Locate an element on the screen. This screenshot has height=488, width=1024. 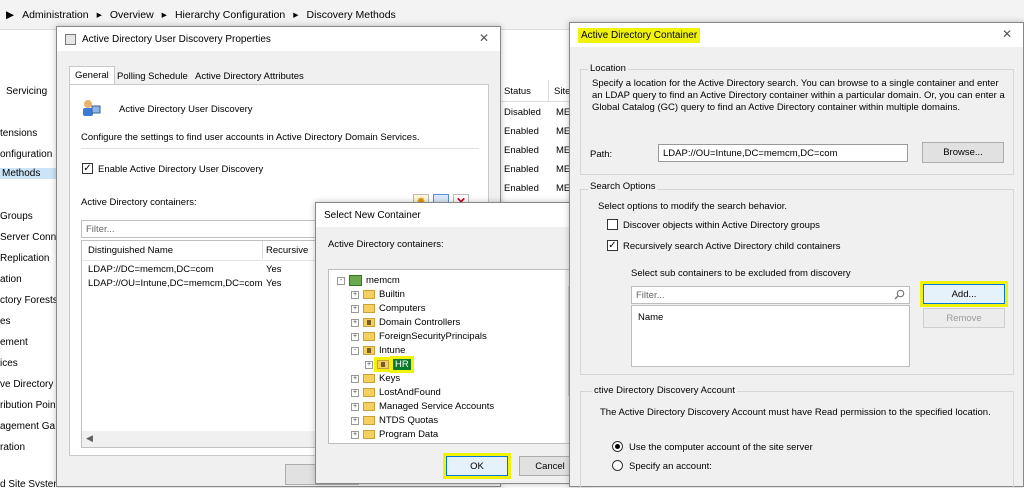
sidebar-item: ribution Poin is located at coordinates (28, 405).